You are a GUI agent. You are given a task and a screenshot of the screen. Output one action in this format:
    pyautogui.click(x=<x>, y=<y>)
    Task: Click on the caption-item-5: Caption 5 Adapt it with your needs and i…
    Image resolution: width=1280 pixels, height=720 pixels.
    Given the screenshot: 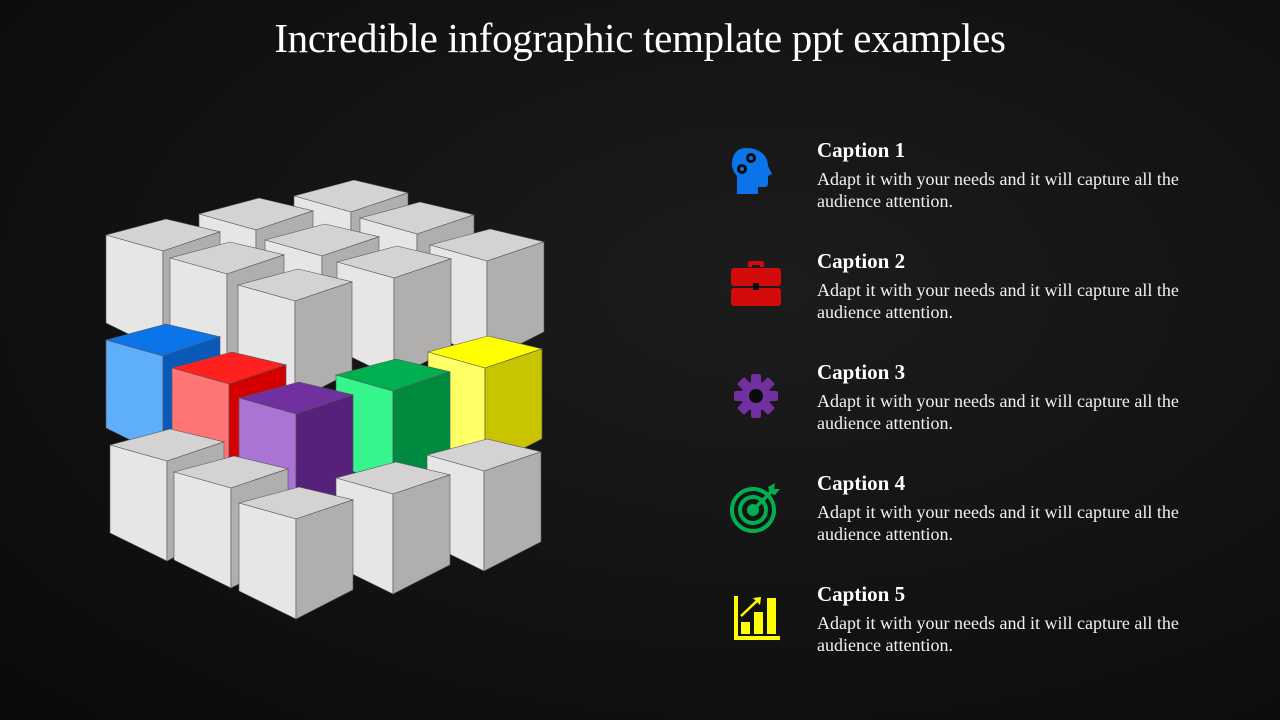 What is the action you would take?
    pyautogui.click(x=958, y=627)
    